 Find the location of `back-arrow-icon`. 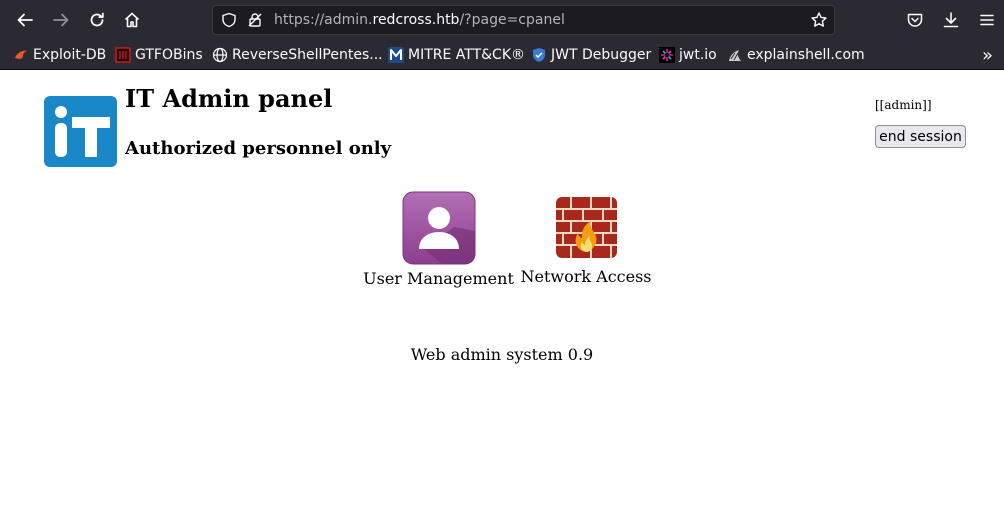

back-arrow-icon is located at coordinates (25, 20).